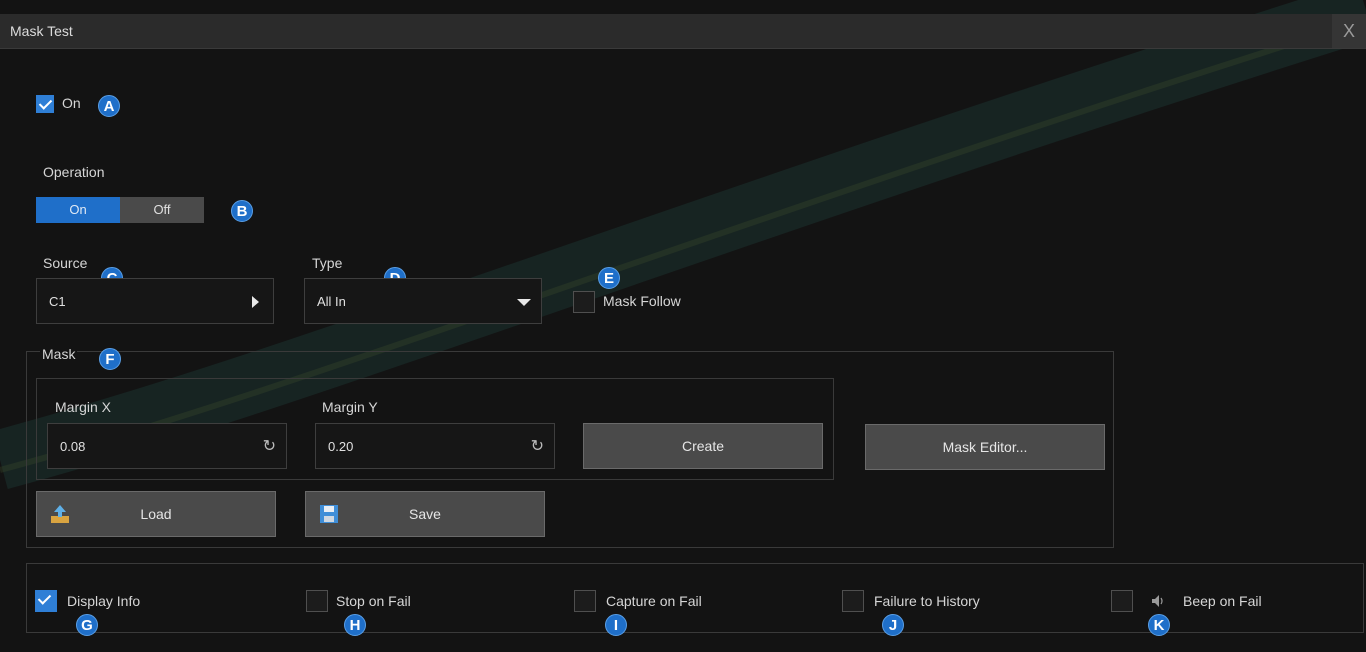  What do you see at coordinates (83, 407) in the screenshot?
I see `margin-x-label: Margin X` at bounding box center [83, 407].